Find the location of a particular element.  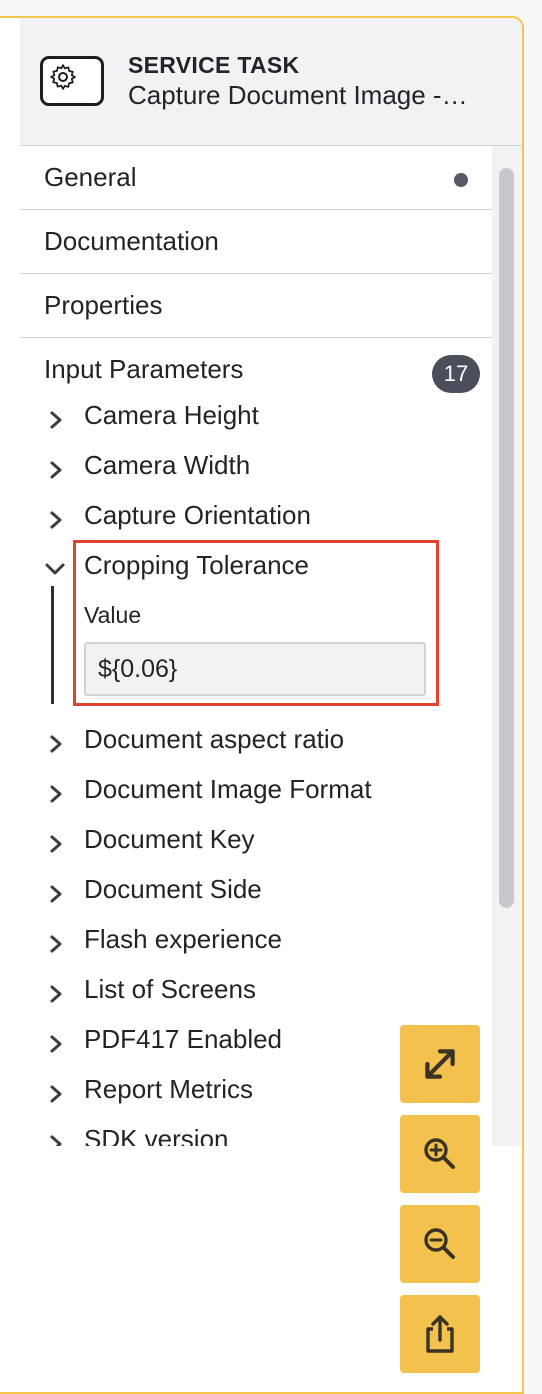

param-label: PDF417 Enabled is located at coordinates (183, 1039).